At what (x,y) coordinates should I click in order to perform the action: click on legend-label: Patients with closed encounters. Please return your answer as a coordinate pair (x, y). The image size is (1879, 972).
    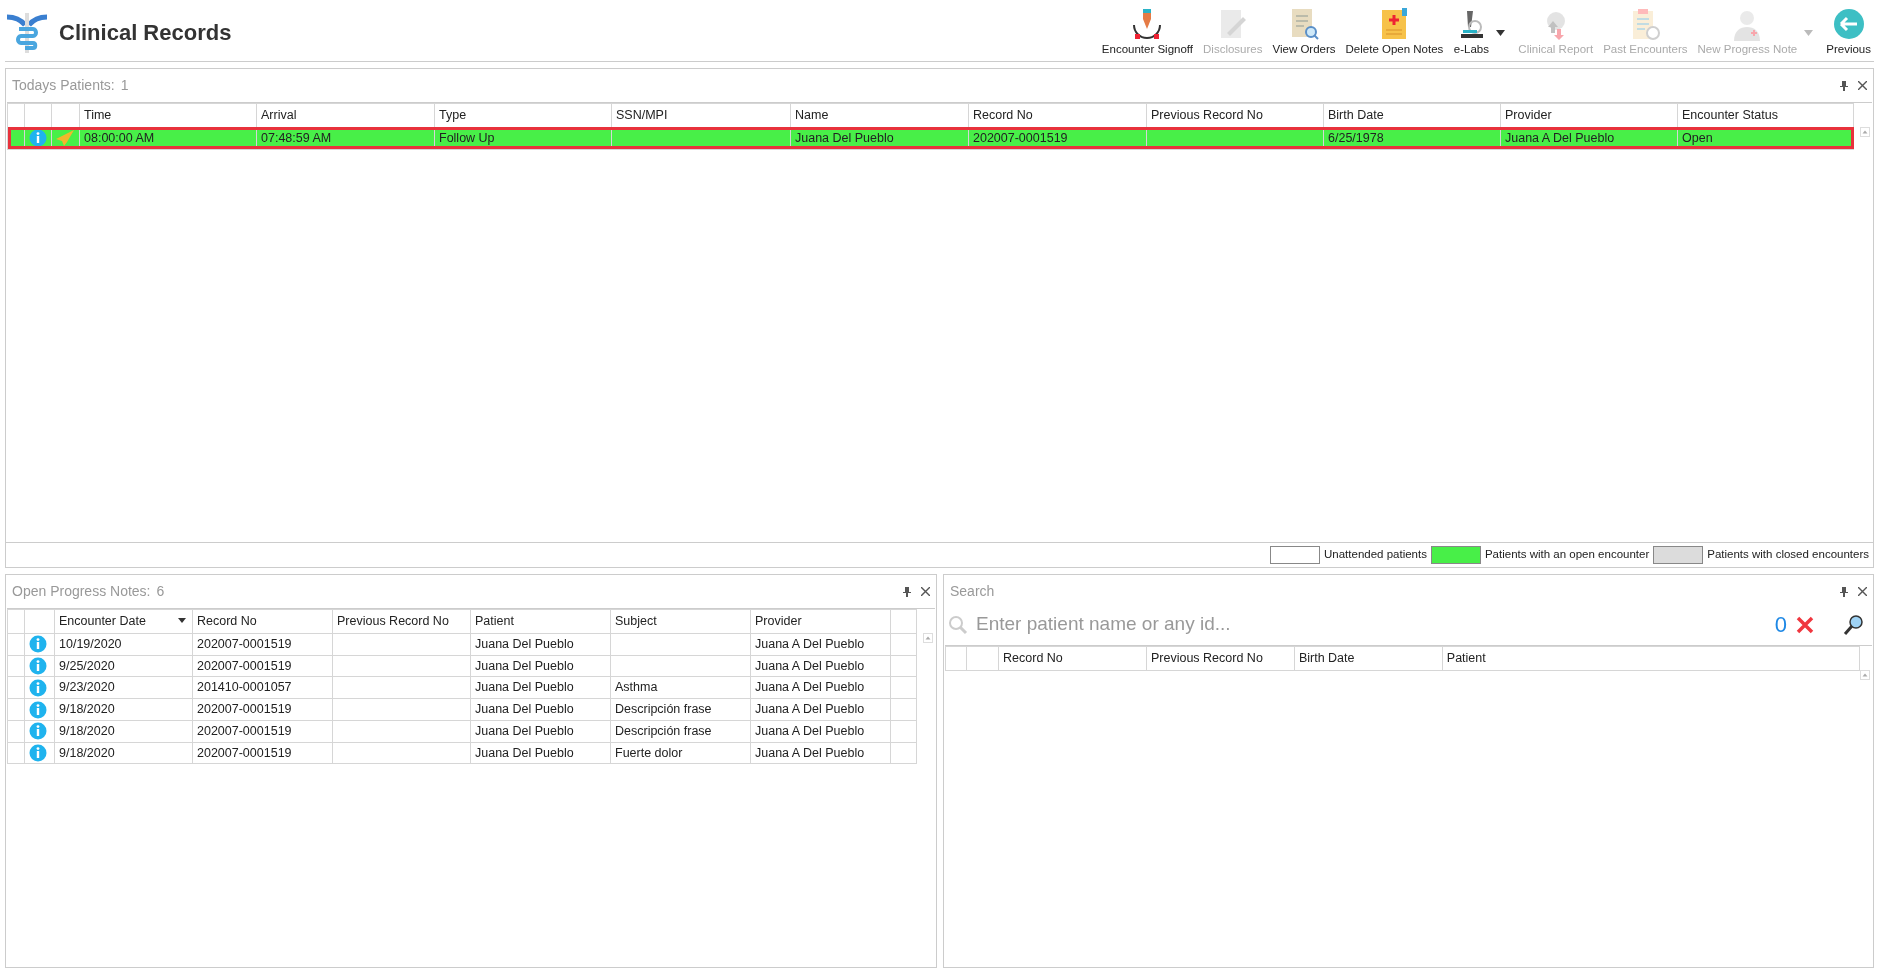
    Looking at the image, I should click on (1788, 555).